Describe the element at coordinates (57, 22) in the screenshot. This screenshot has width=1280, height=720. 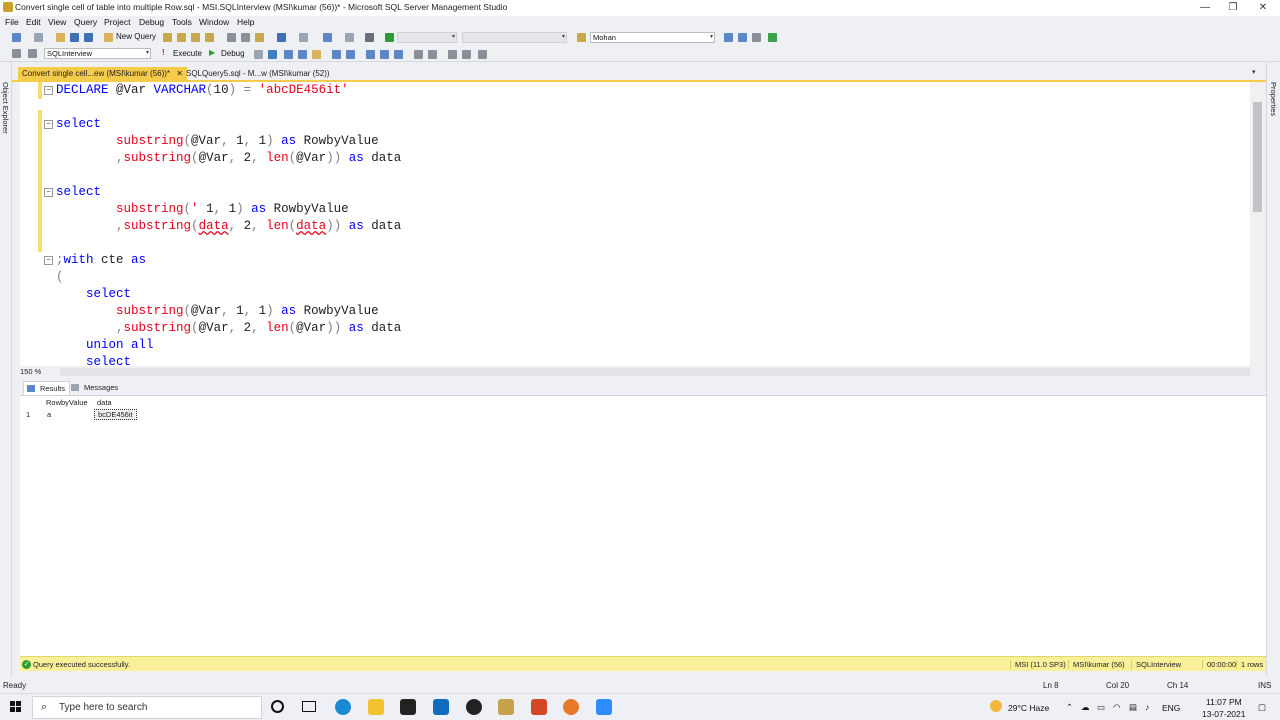
I see `menu-view: View` at that location.